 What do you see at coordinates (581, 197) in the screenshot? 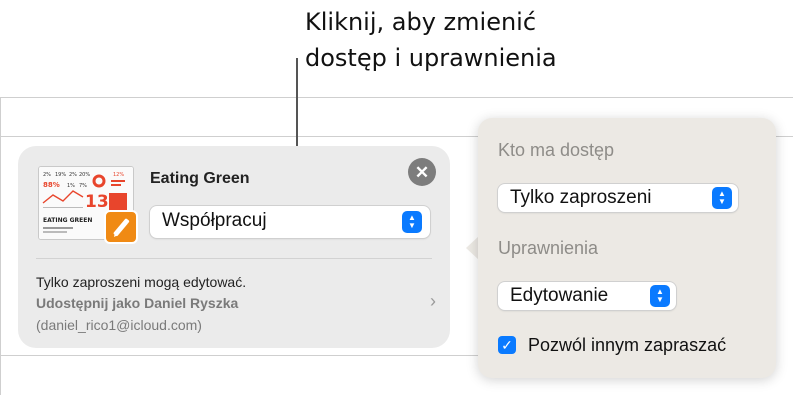
I see `access-select-value: Tylko zaproszeni` at bounding box center [581, 197].